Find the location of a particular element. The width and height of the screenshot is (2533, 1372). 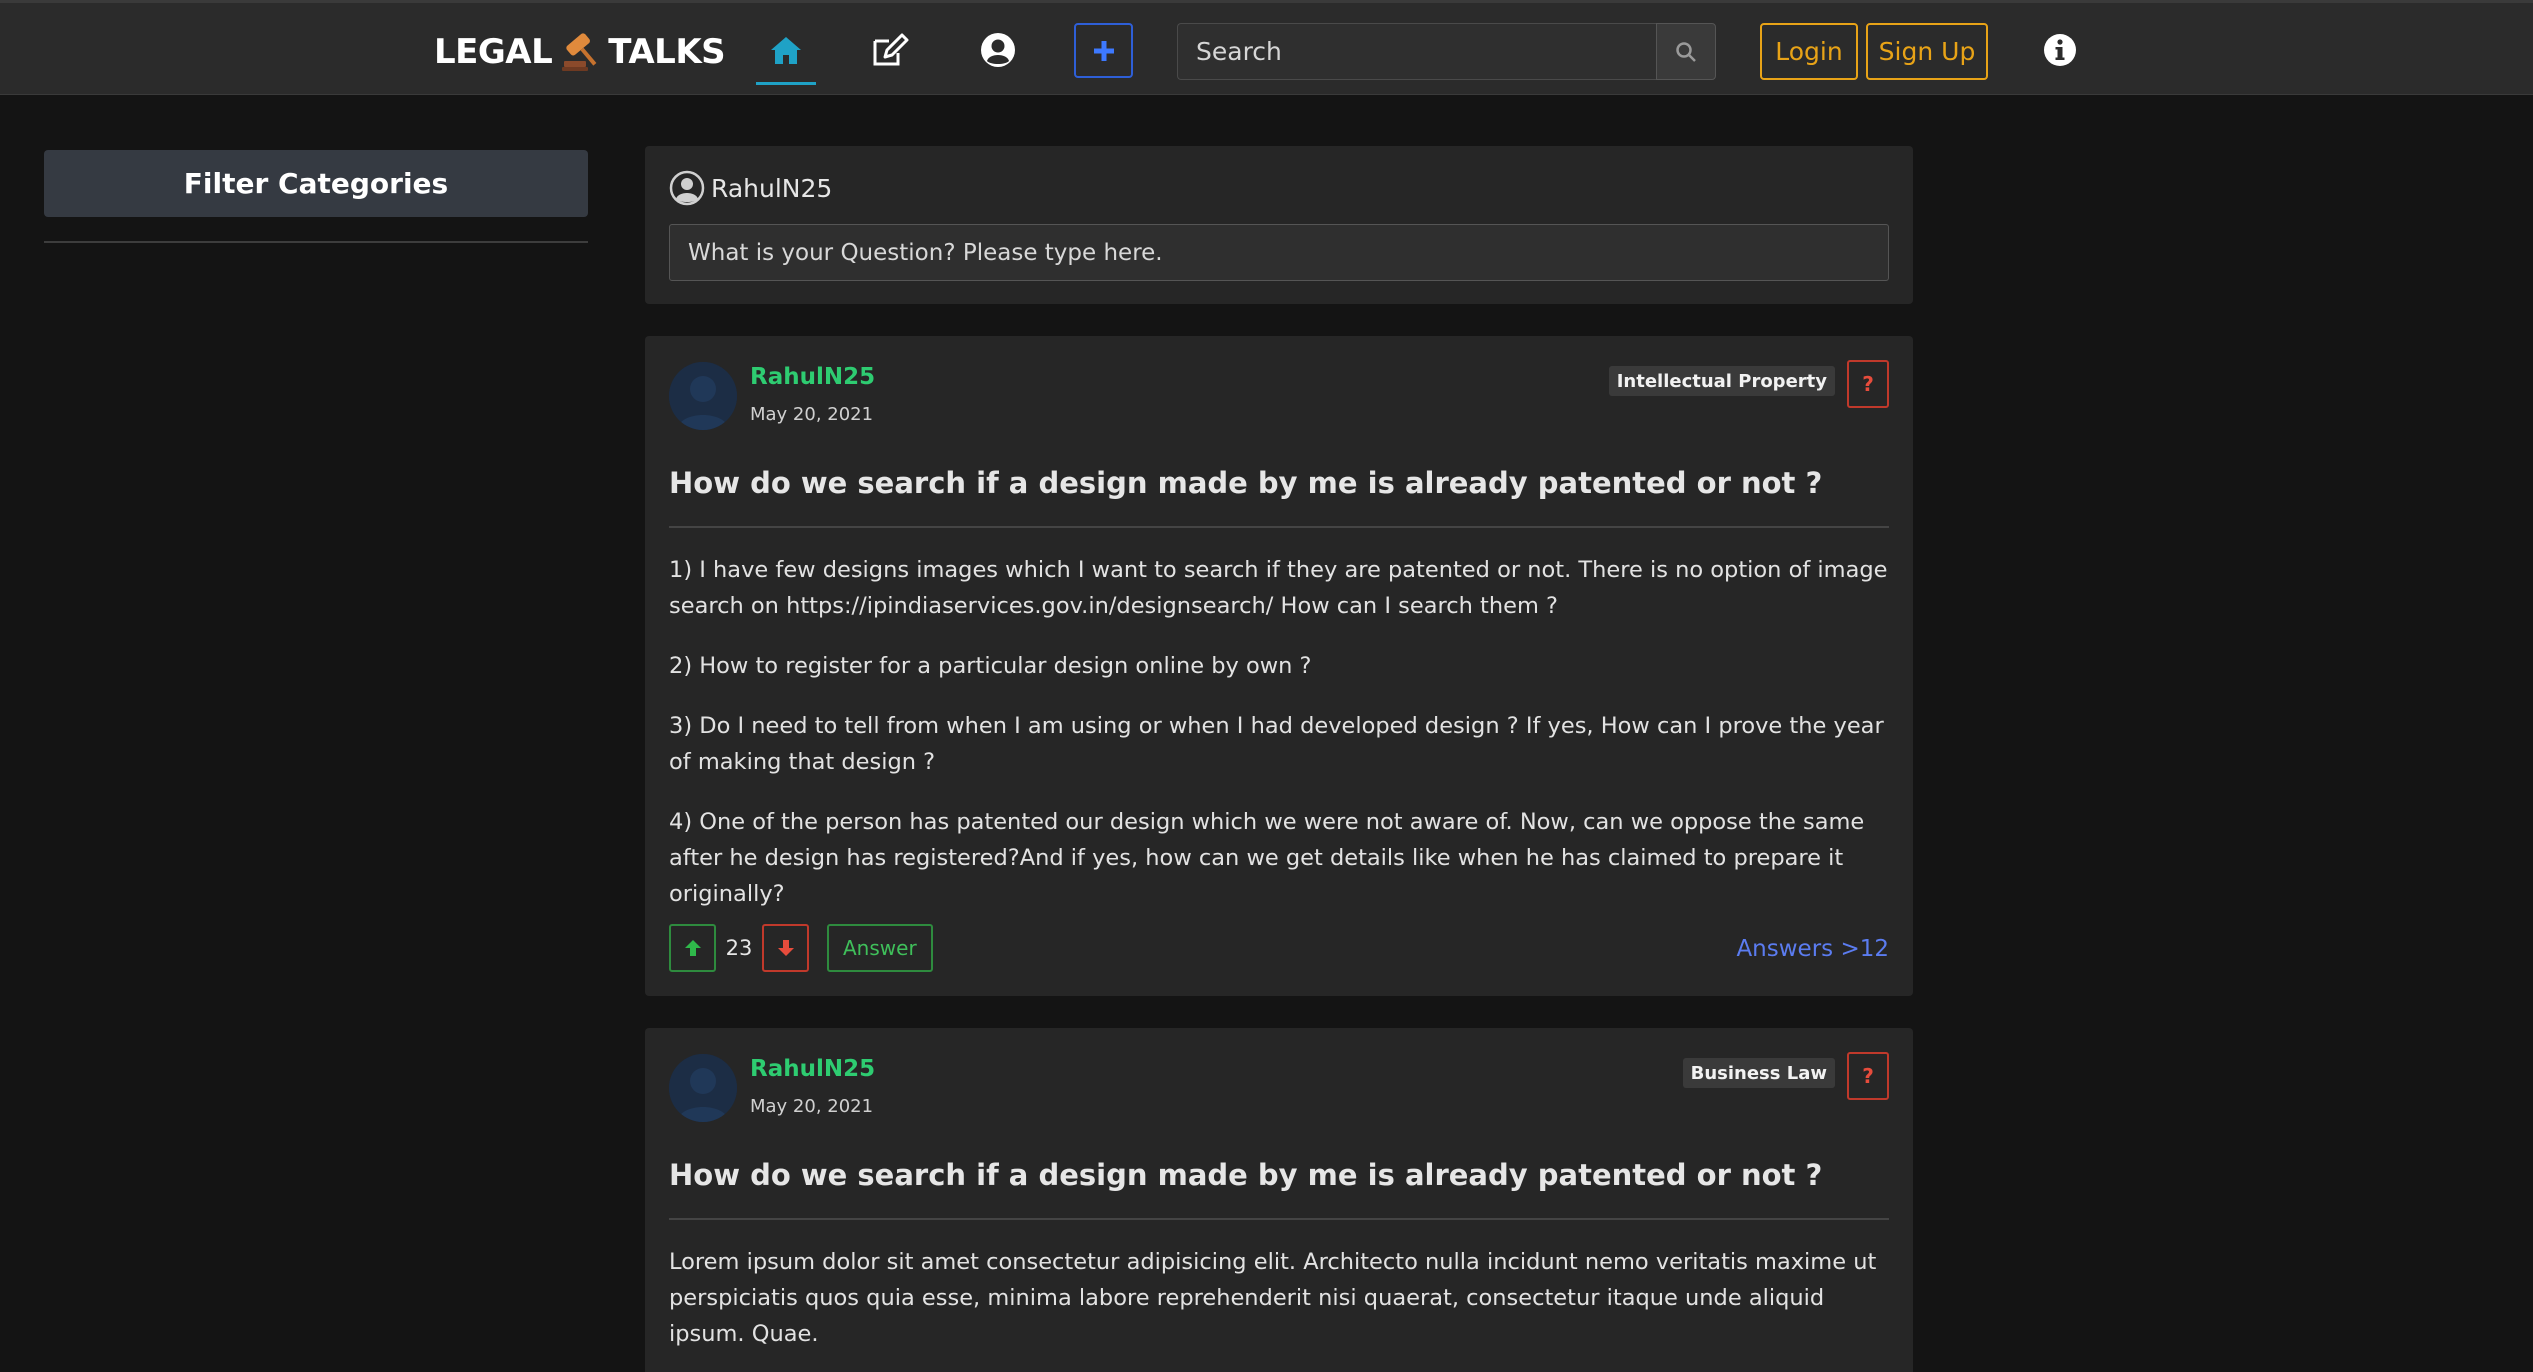

downvote-button is located at coordinates (785, 948).